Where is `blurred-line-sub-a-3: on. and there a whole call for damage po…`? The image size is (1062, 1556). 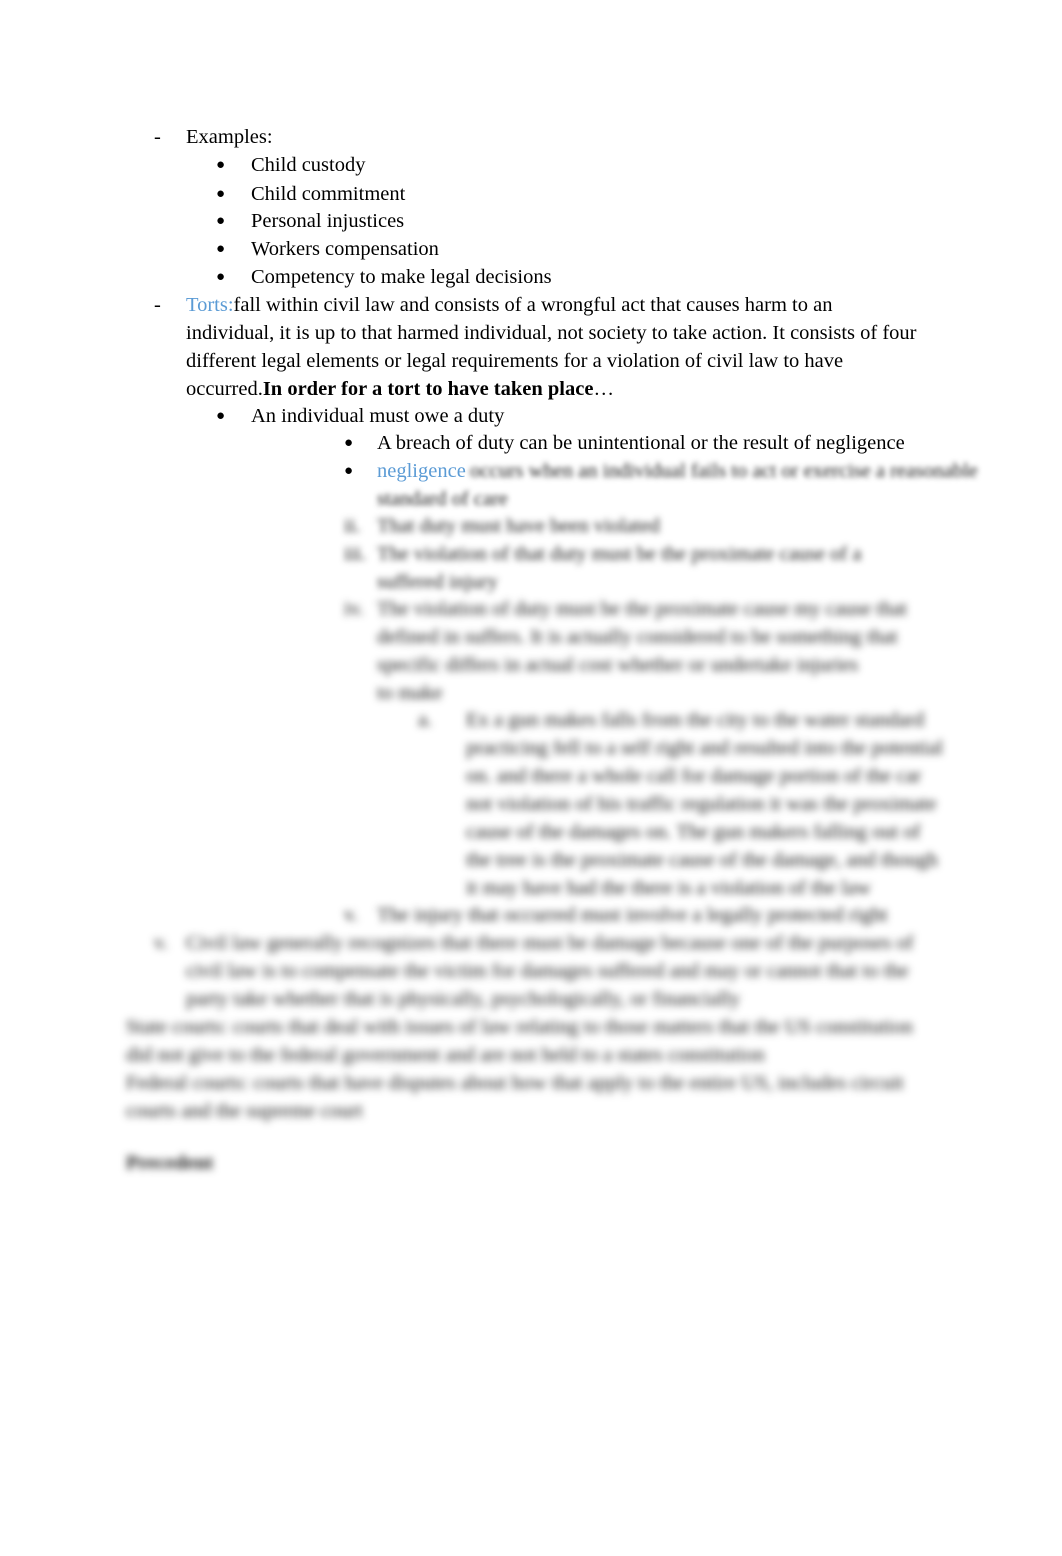 blurred-line-sub-a-3: on. and there a whole call for damage po… is located at coordinates (694, 776).